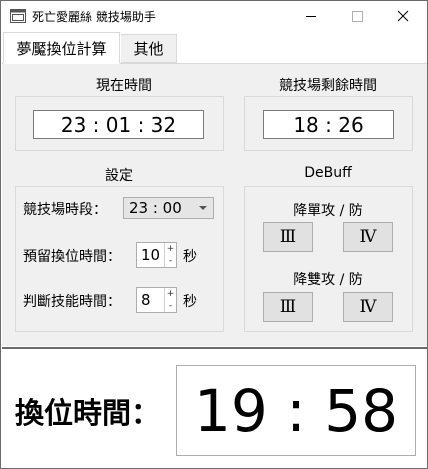 This screenshot has width=428, height=469. I want to click on tab-swap-calculator: 夢魘換位計算, so click(61, 48).